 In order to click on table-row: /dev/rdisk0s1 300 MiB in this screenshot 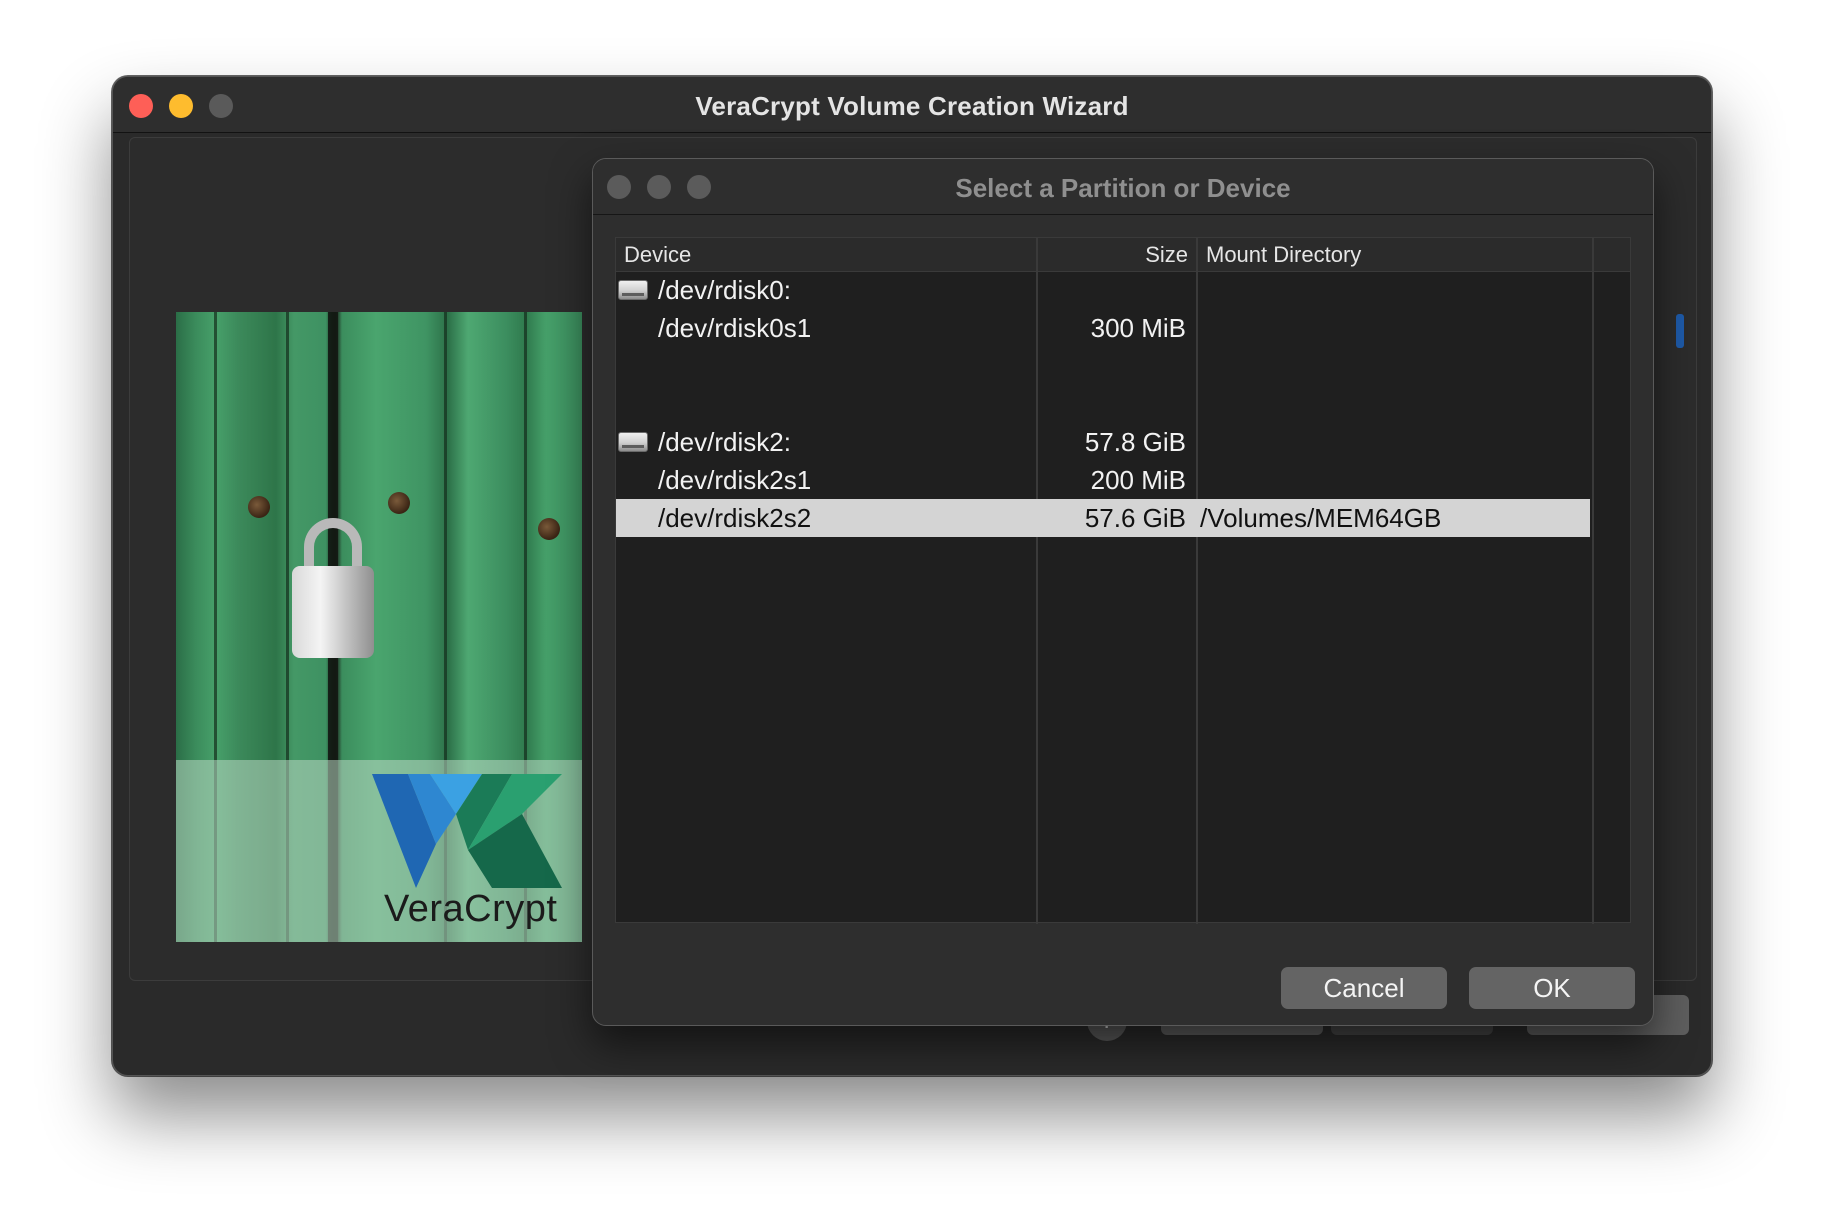, I will do `click(1103, 328)`.